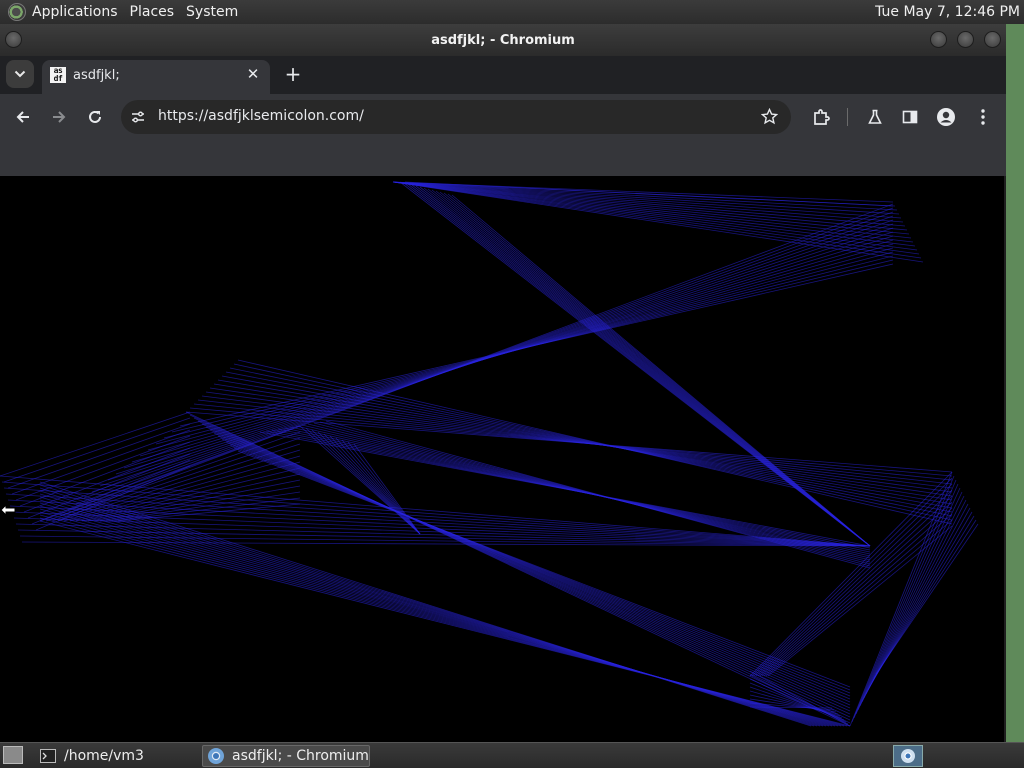  What do you see at coordinates (769, 118) in the screenshot?
I see `bookmark-star-icon` at bounding box center [769, 118].